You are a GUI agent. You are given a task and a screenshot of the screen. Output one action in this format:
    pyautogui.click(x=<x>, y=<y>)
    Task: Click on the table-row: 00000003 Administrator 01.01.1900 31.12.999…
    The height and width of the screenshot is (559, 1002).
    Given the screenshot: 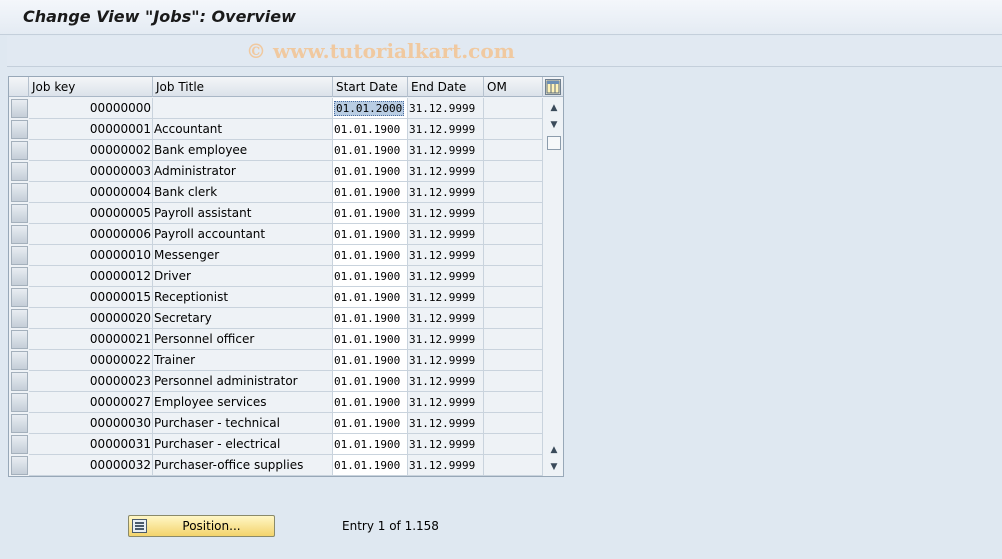 What is the action you would take?
    pyautogui.click(x=276, y=171)
    